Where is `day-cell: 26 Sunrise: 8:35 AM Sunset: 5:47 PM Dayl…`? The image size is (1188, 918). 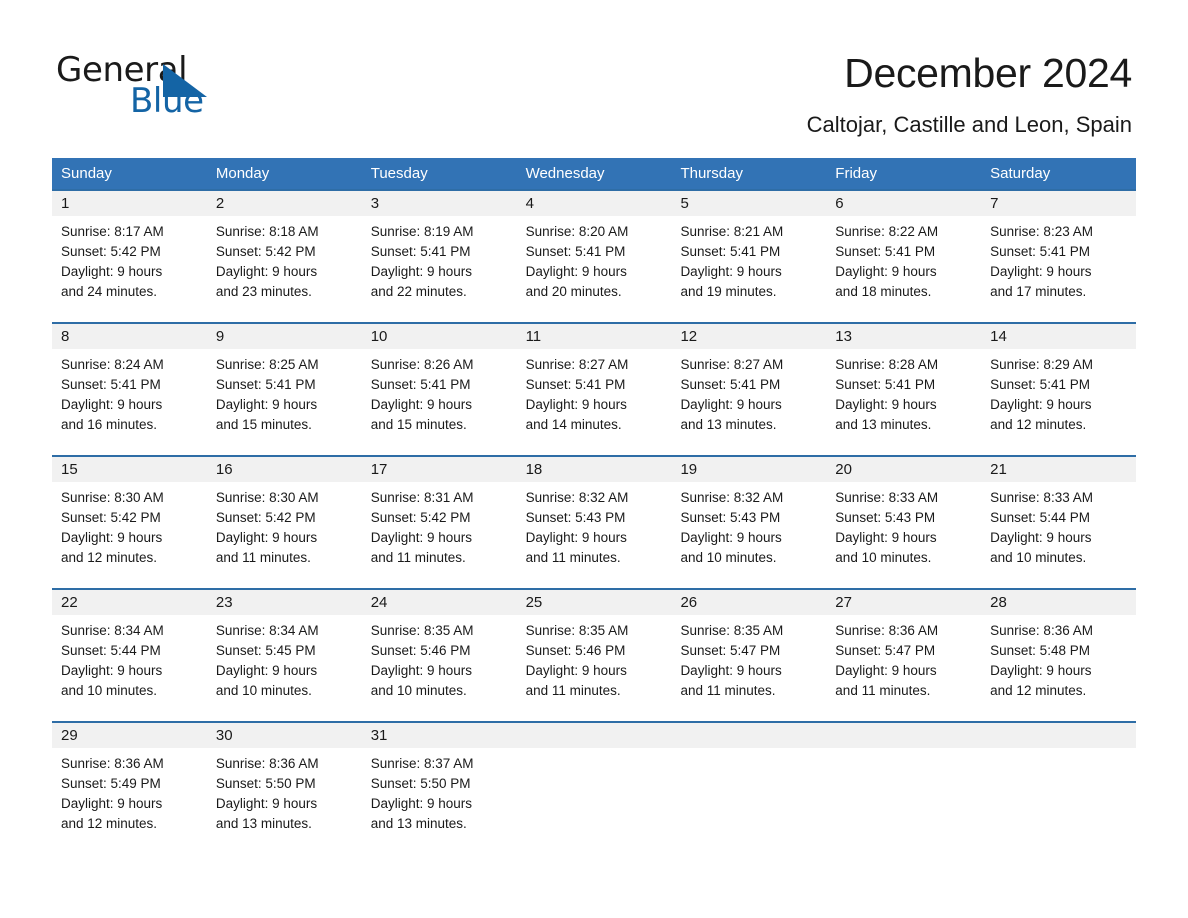
day-cell: 26 Sunrise: 8:35 AM Sunset: 5:47 PM Dayl… is located at coordinates (749, 655).